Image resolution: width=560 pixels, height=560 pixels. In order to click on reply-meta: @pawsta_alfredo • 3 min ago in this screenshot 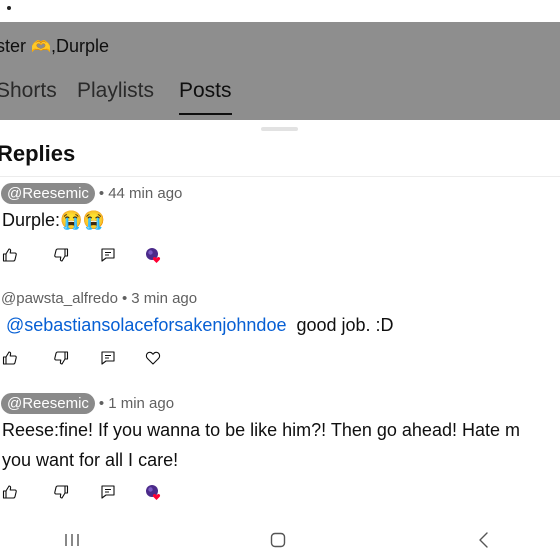, I will do `click(99, 298)`.